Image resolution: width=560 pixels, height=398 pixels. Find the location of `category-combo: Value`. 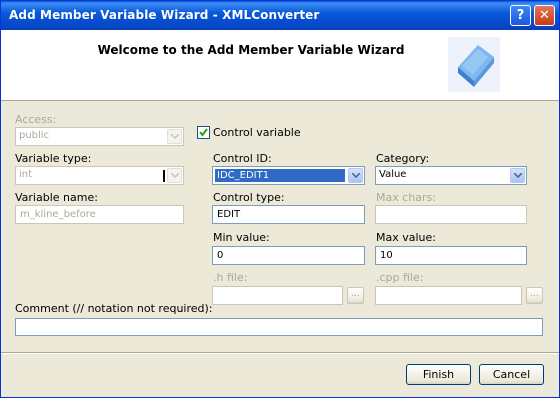

category-combo: Value is located at coordinates (451, 175).